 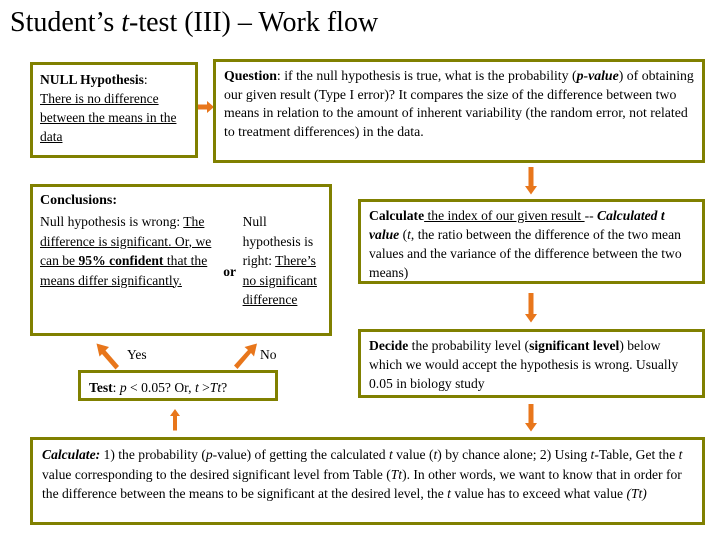 I want to click on arrow-calculate-to-decide-icon, so click(x=531, y=308).